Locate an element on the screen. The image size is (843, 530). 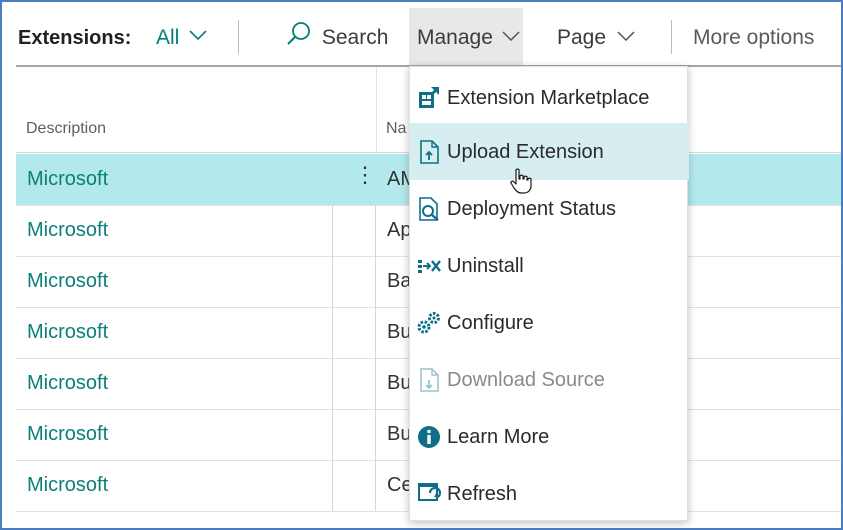
view-filter-dropdown: All is located at coordinates (181, 38).